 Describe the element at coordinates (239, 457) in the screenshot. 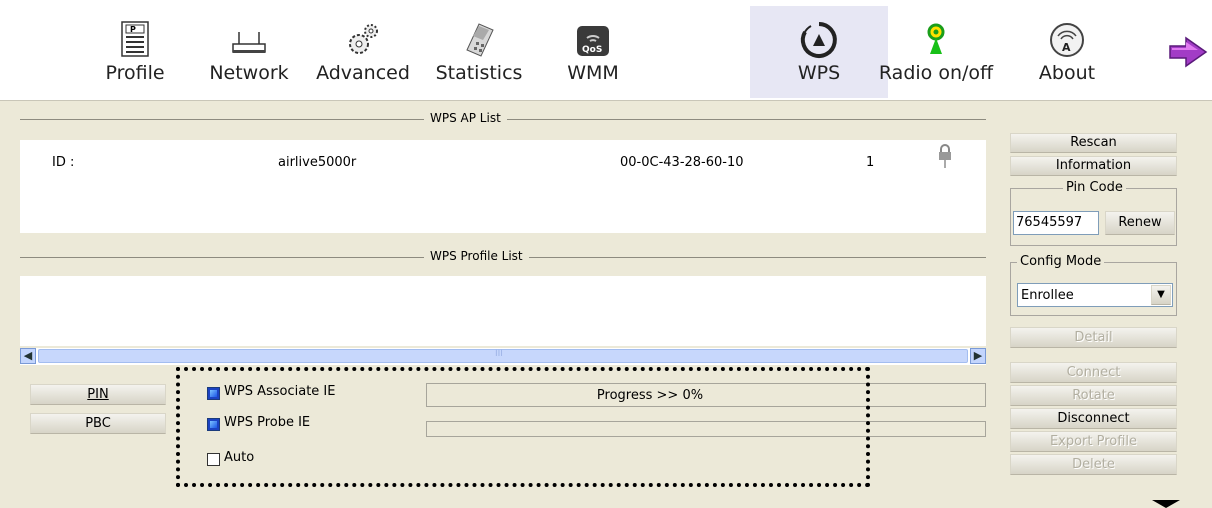

I see `auto-label: Auto` at that location.